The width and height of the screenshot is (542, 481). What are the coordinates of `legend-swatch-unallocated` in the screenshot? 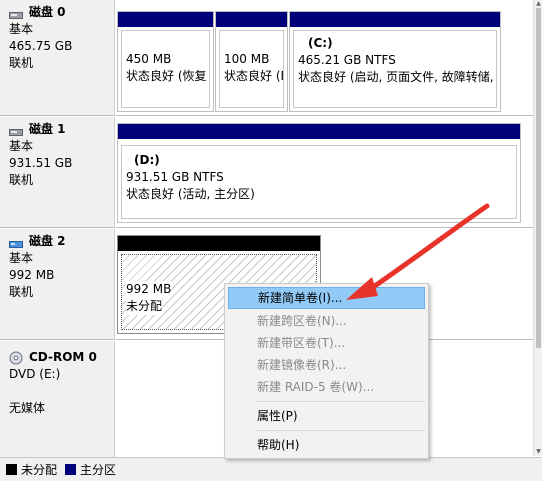 It's located at (11, 469).